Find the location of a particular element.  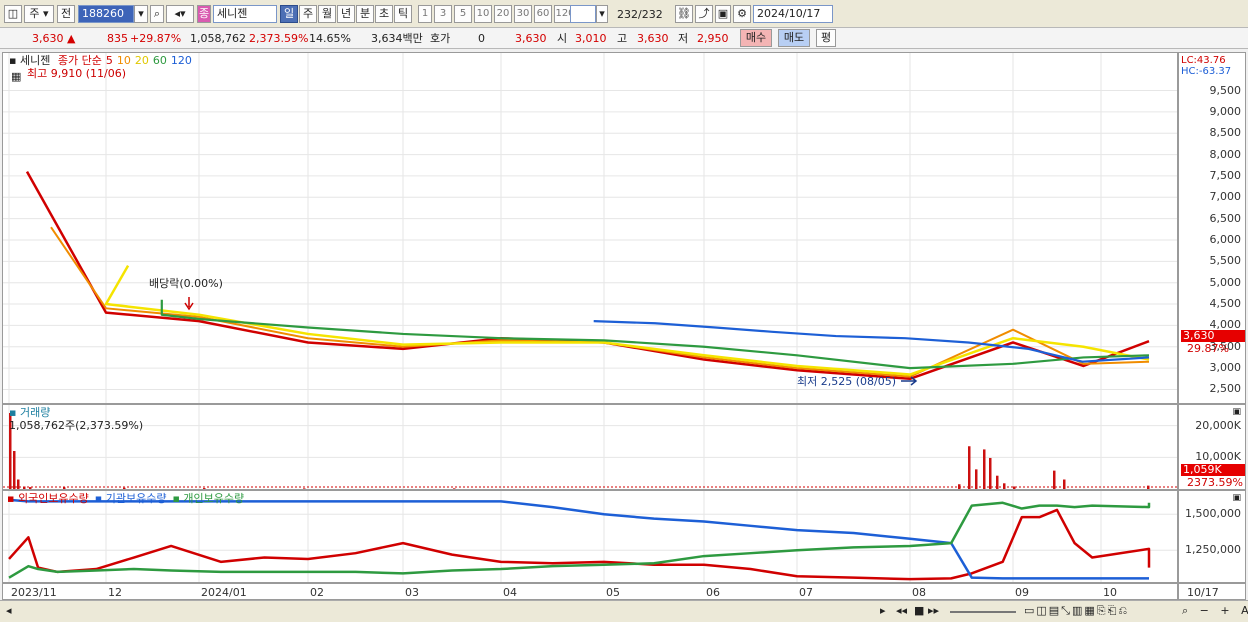

period-틱: 틱 is located at coordinates (403, 14).